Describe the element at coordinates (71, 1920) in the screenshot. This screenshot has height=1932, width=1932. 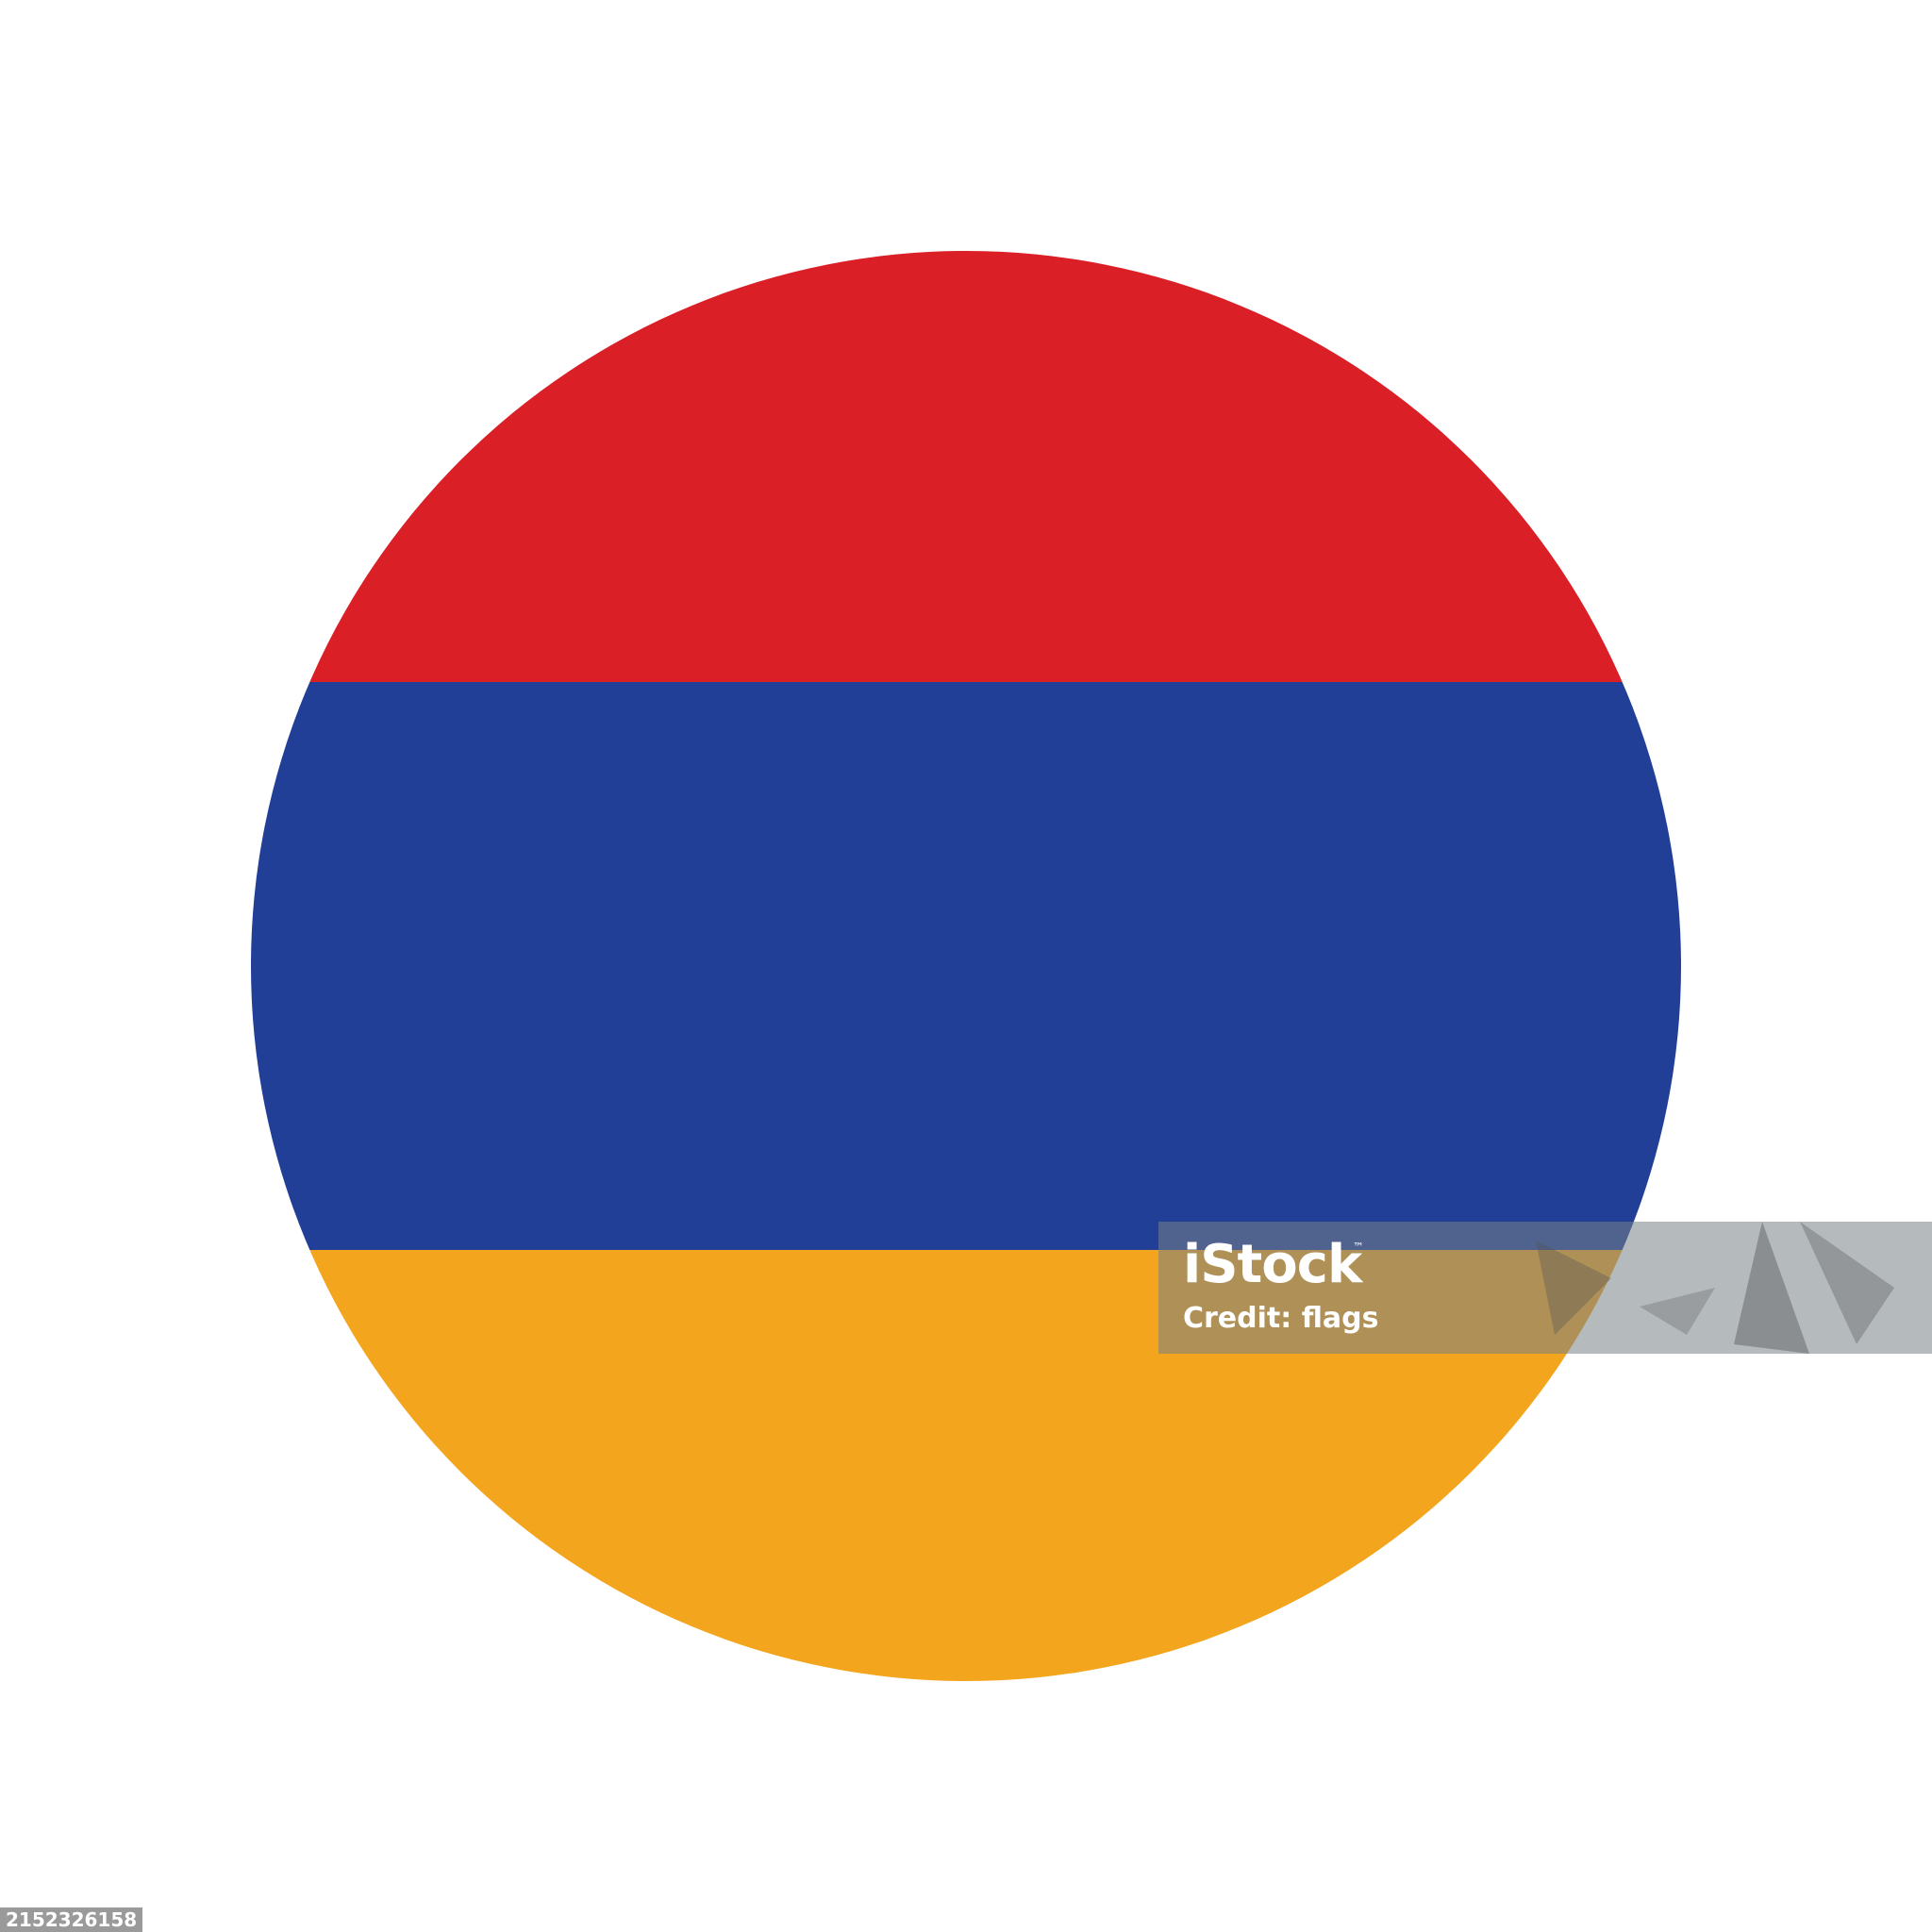
I see `image-id-label: 2152326158` at that location.